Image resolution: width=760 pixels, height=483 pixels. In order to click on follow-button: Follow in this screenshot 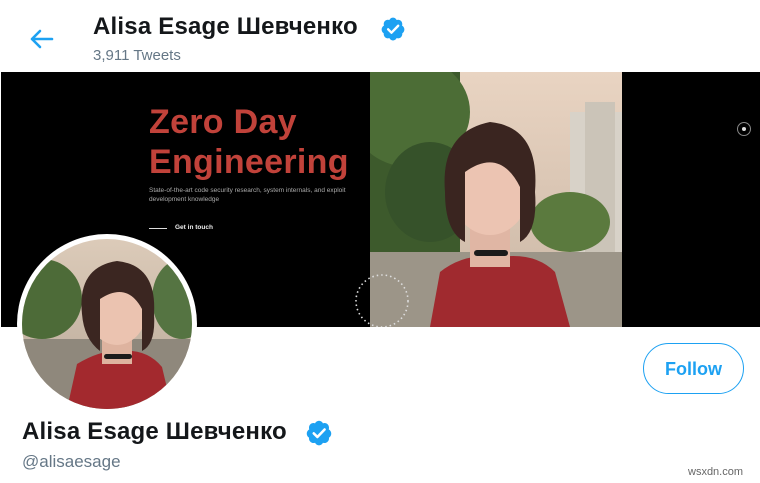, I will do `click(693, 368)`.